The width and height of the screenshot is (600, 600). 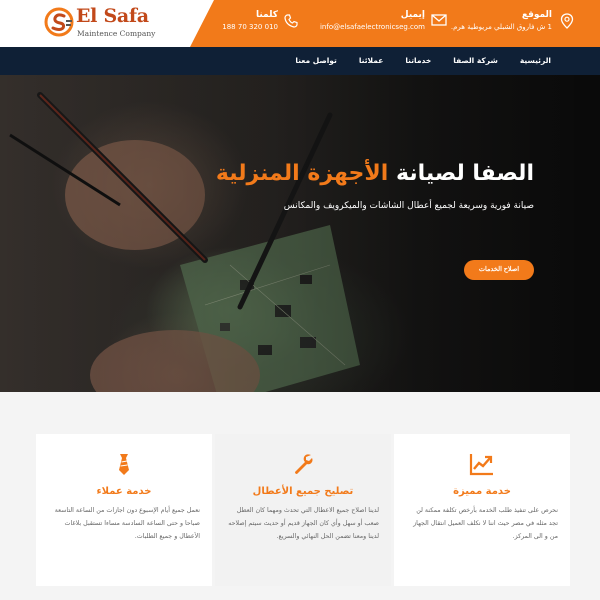 I want to click on contact-email: إيميل info@elsafaelectronicseg.com, so click(x=383, y=21).